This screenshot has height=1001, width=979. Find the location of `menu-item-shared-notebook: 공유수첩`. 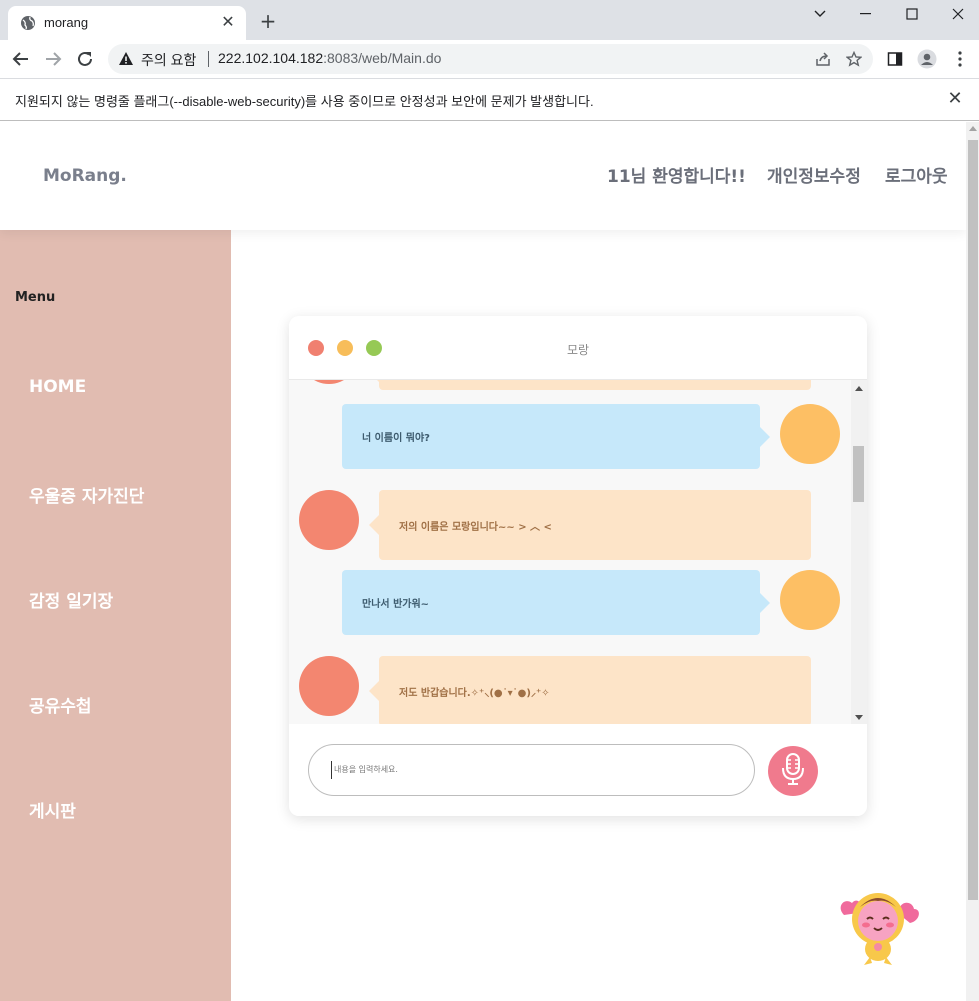

menu-item-shared-notebook: 공유수첩 is located at coordinates (60, 704).